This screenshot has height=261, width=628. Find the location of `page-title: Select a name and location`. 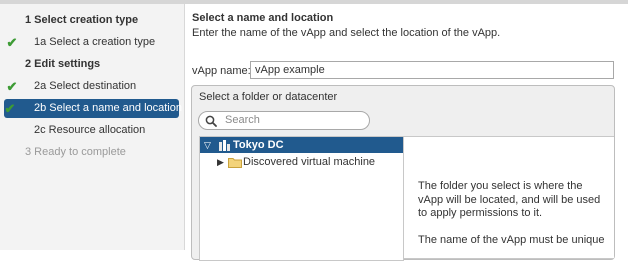

page-title: Select a name and location is located at coordinates (263, 18).